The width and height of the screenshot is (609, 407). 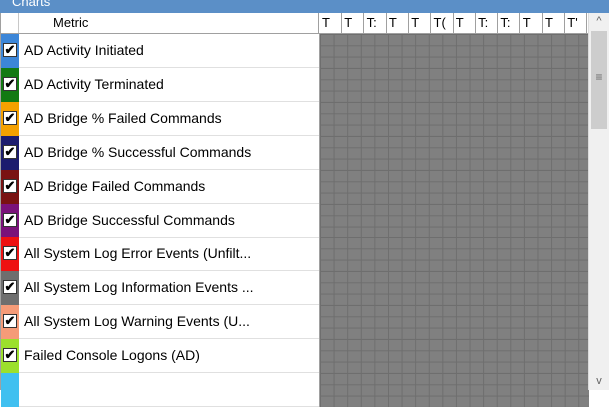 I want to click on color-swatch, so click(x=10, y=390).